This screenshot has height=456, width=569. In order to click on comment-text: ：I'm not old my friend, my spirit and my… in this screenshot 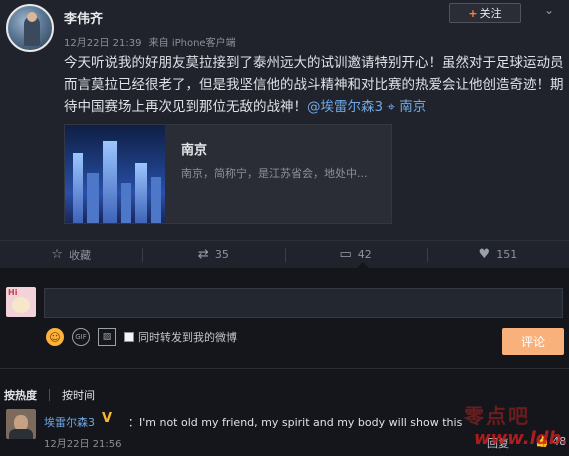, I will do `click(295, 422)`.